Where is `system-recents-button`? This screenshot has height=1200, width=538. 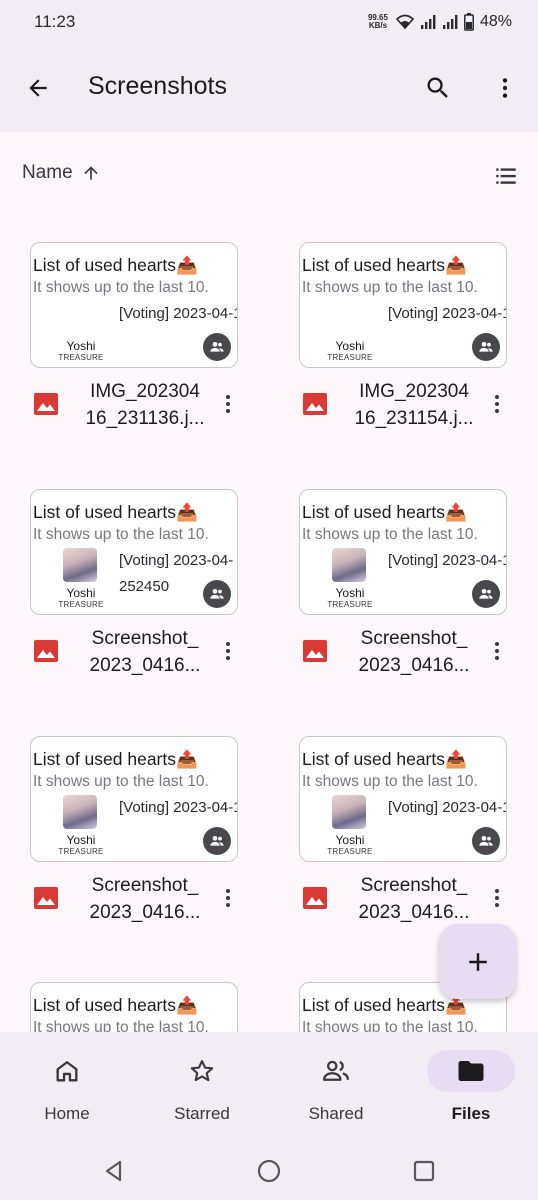
system-recents-button is located at coordinates (424, 1171).